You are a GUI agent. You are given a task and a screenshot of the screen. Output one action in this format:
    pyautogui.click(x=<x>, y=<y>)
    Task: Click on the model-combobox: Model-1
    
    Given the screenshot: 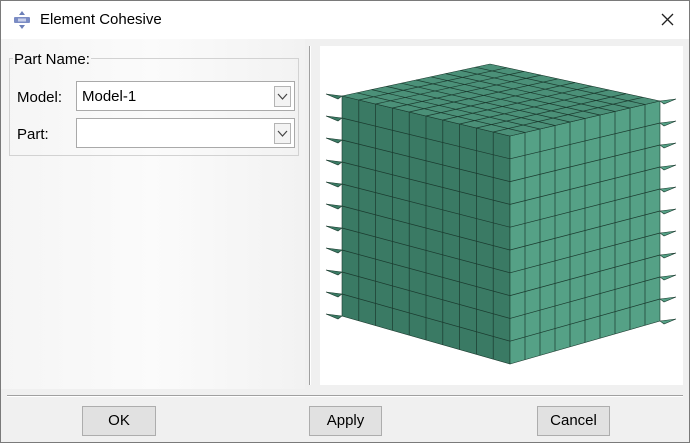 What is the action you would take?
    pyautogui.click(x=185, y=96)
    